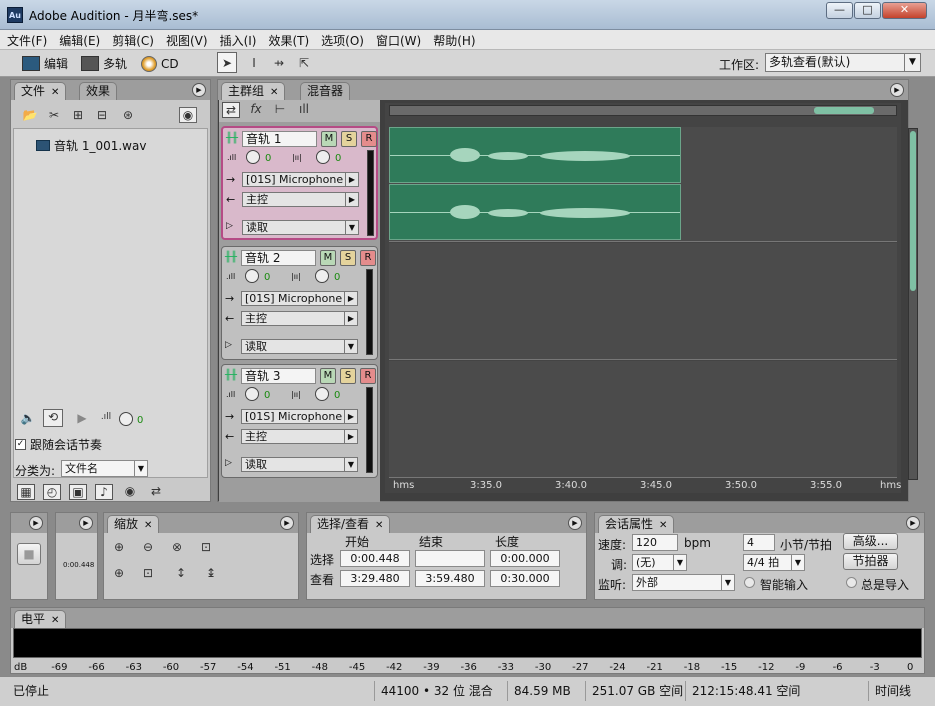 The image size is (935, 706). I want to click on tab-session-properties: 会话属性 ✕, so click(636, 524).